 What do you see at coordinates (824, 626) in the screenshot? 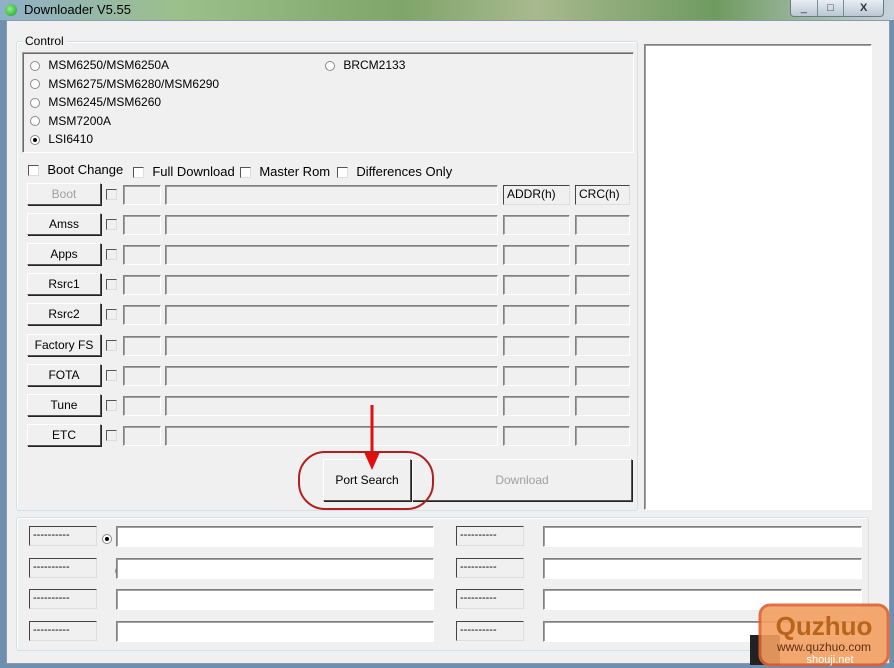
I see `svg-text: Quzhuo` at bounding box center [824, 626].